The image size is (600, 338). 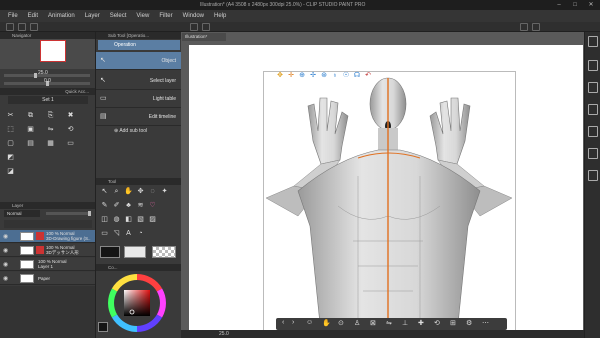 What do you see at coordinates (68, 213) in the screenshot?
I see `opacity-slider` at bounding box center [68, 213].